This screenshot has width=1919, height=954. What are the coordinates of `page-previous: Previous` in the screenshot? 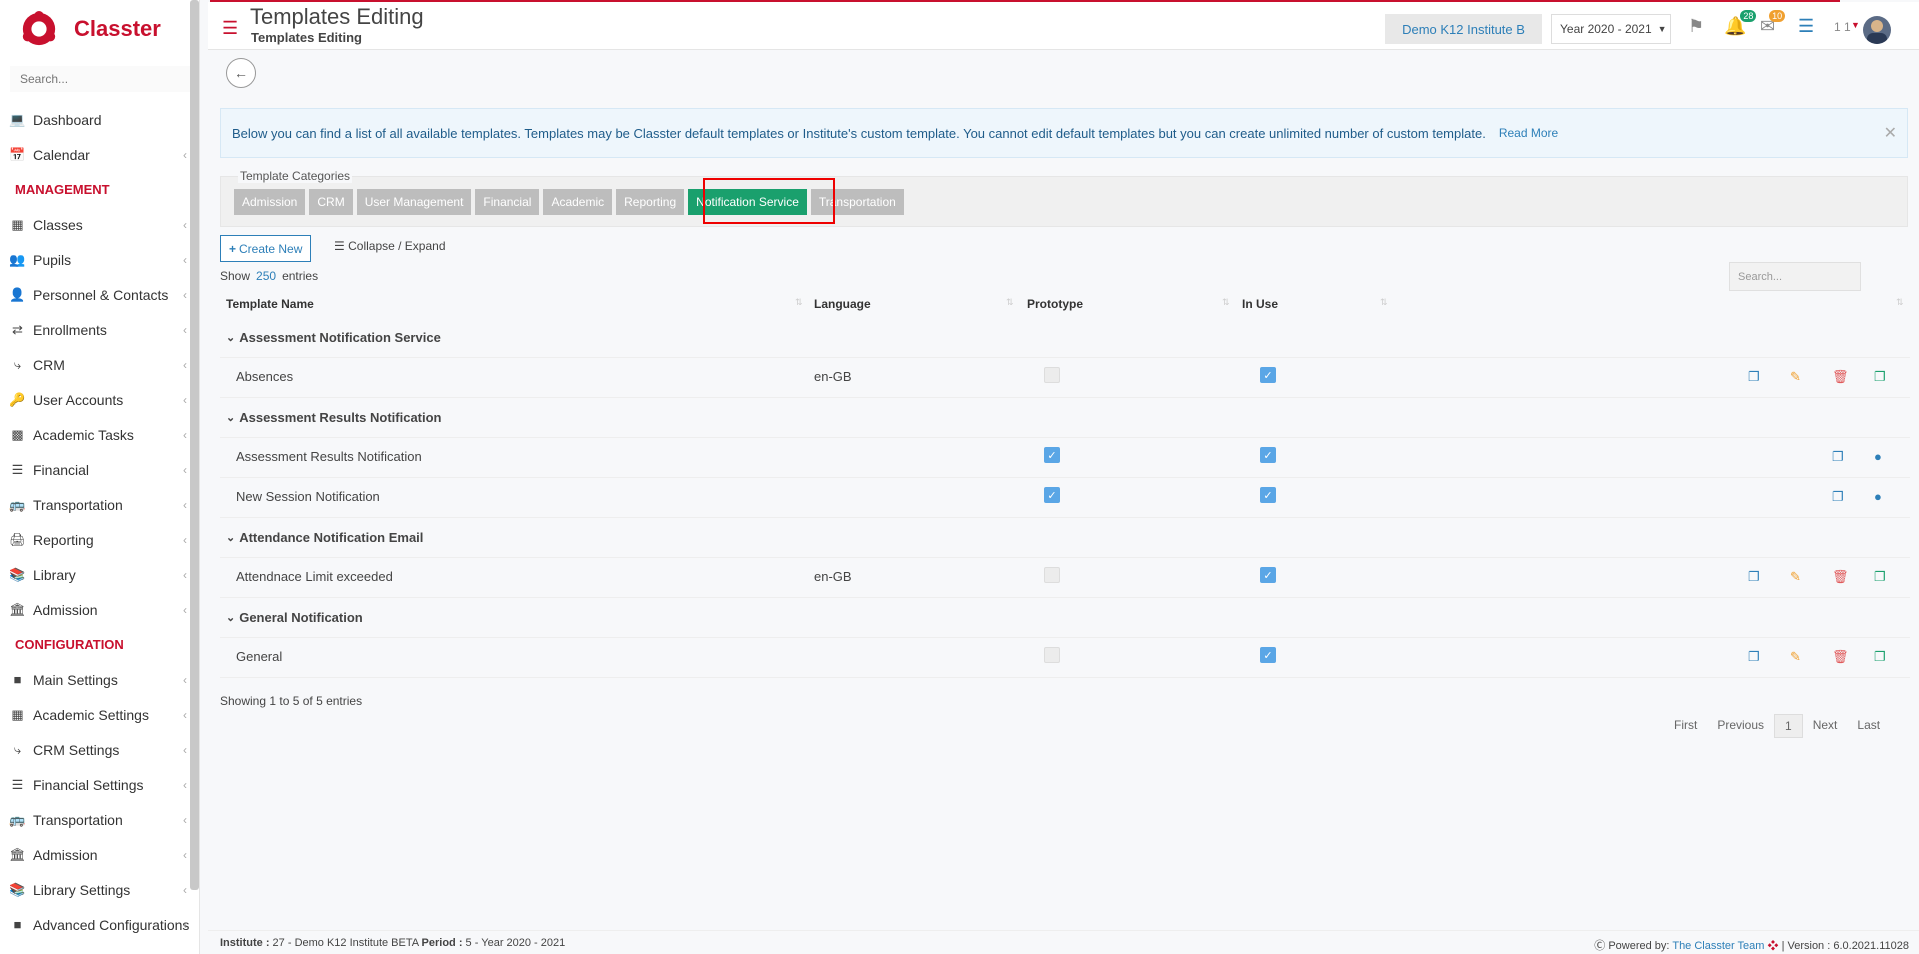 It's located at (1740, 726).